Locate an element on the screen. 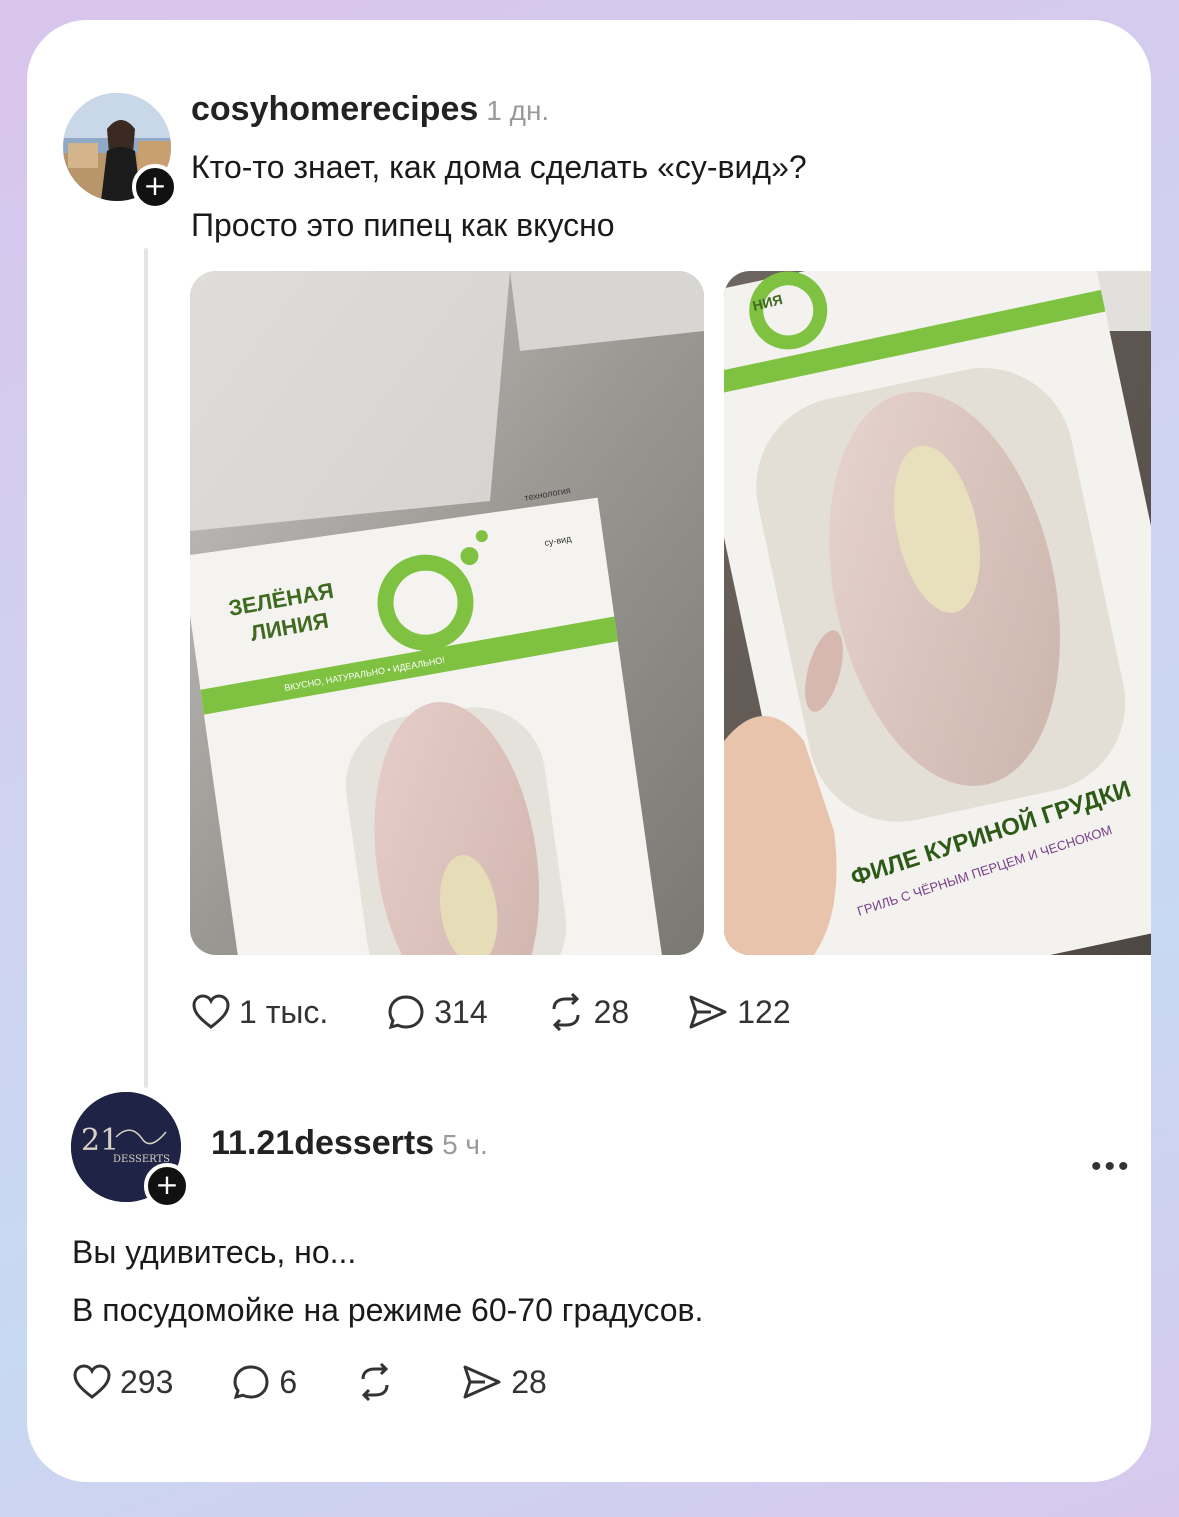 The height and width of the screenshot is (1517, 1179). like-count: 1 тыс. is located at coordinates (284, 1011).